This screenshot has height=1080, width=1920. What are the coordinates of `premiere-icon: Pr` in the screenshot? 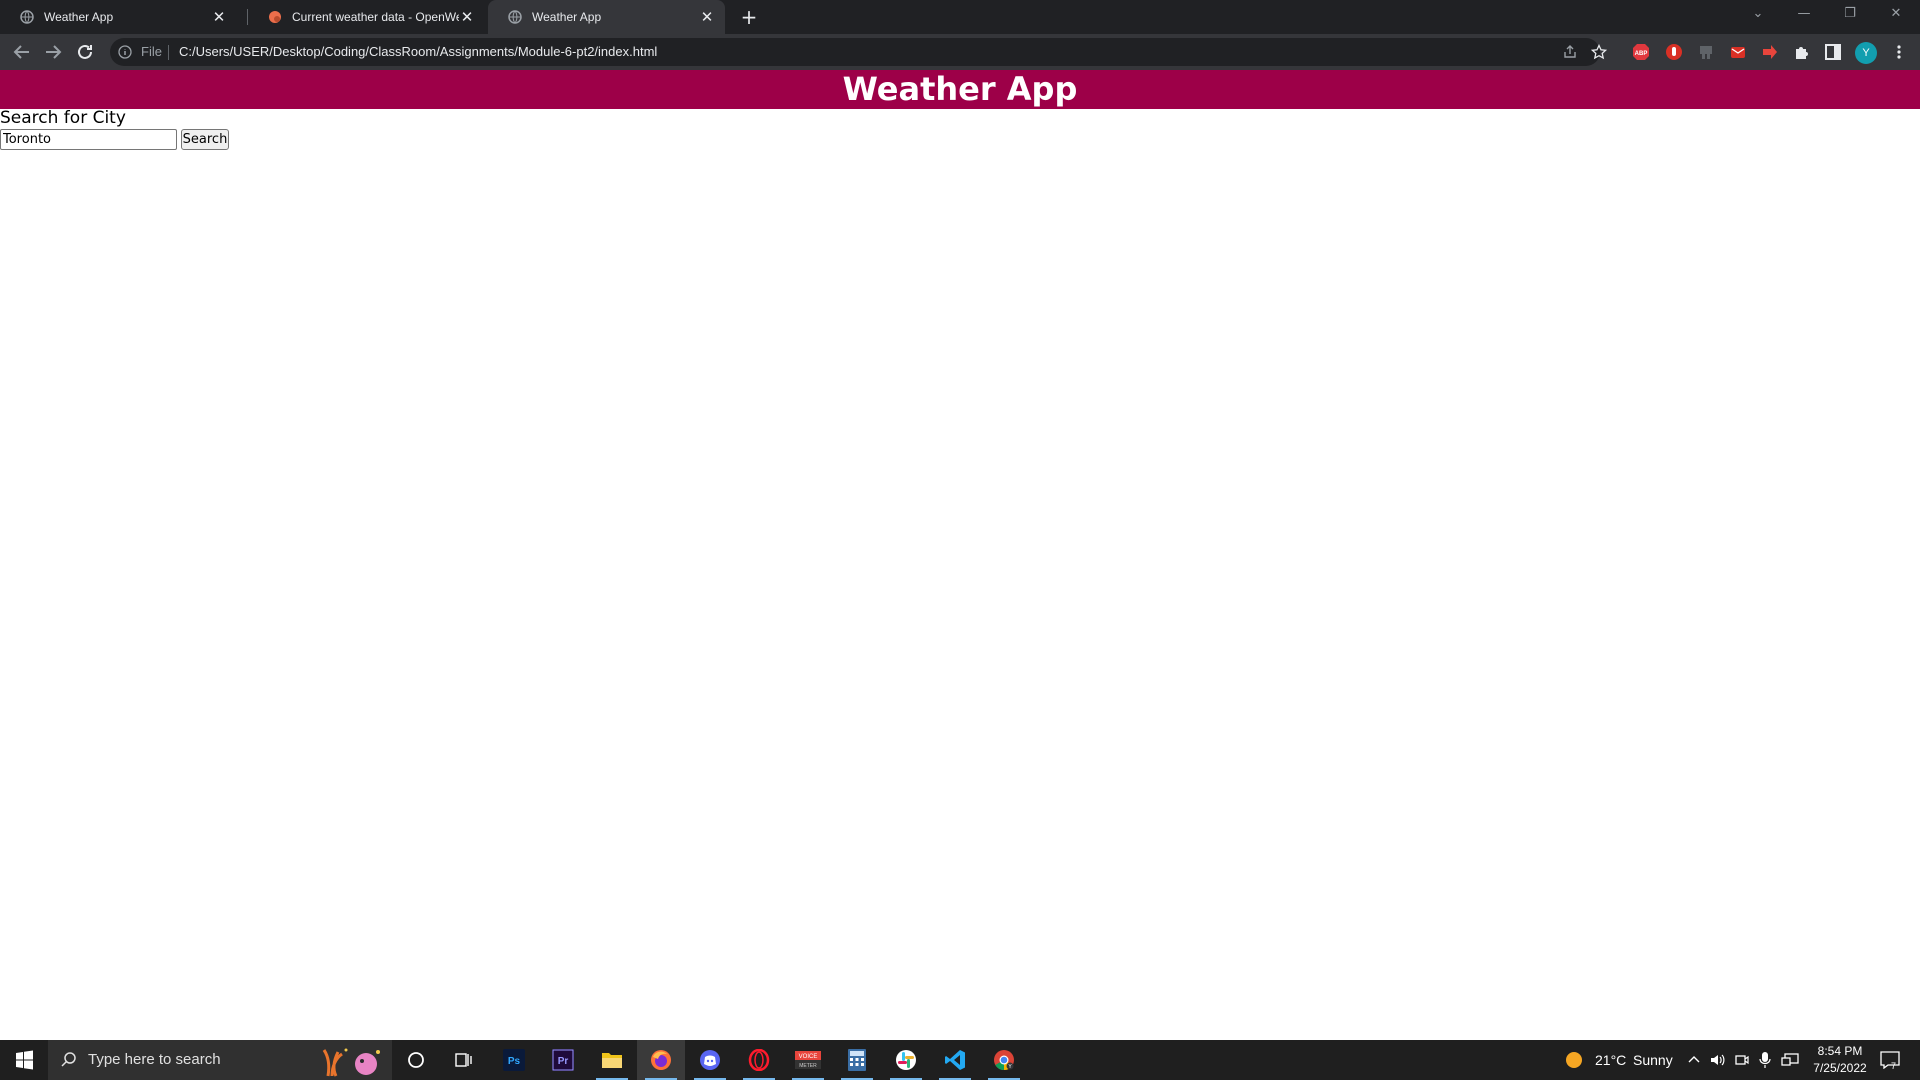 It's located at (563, 1060).